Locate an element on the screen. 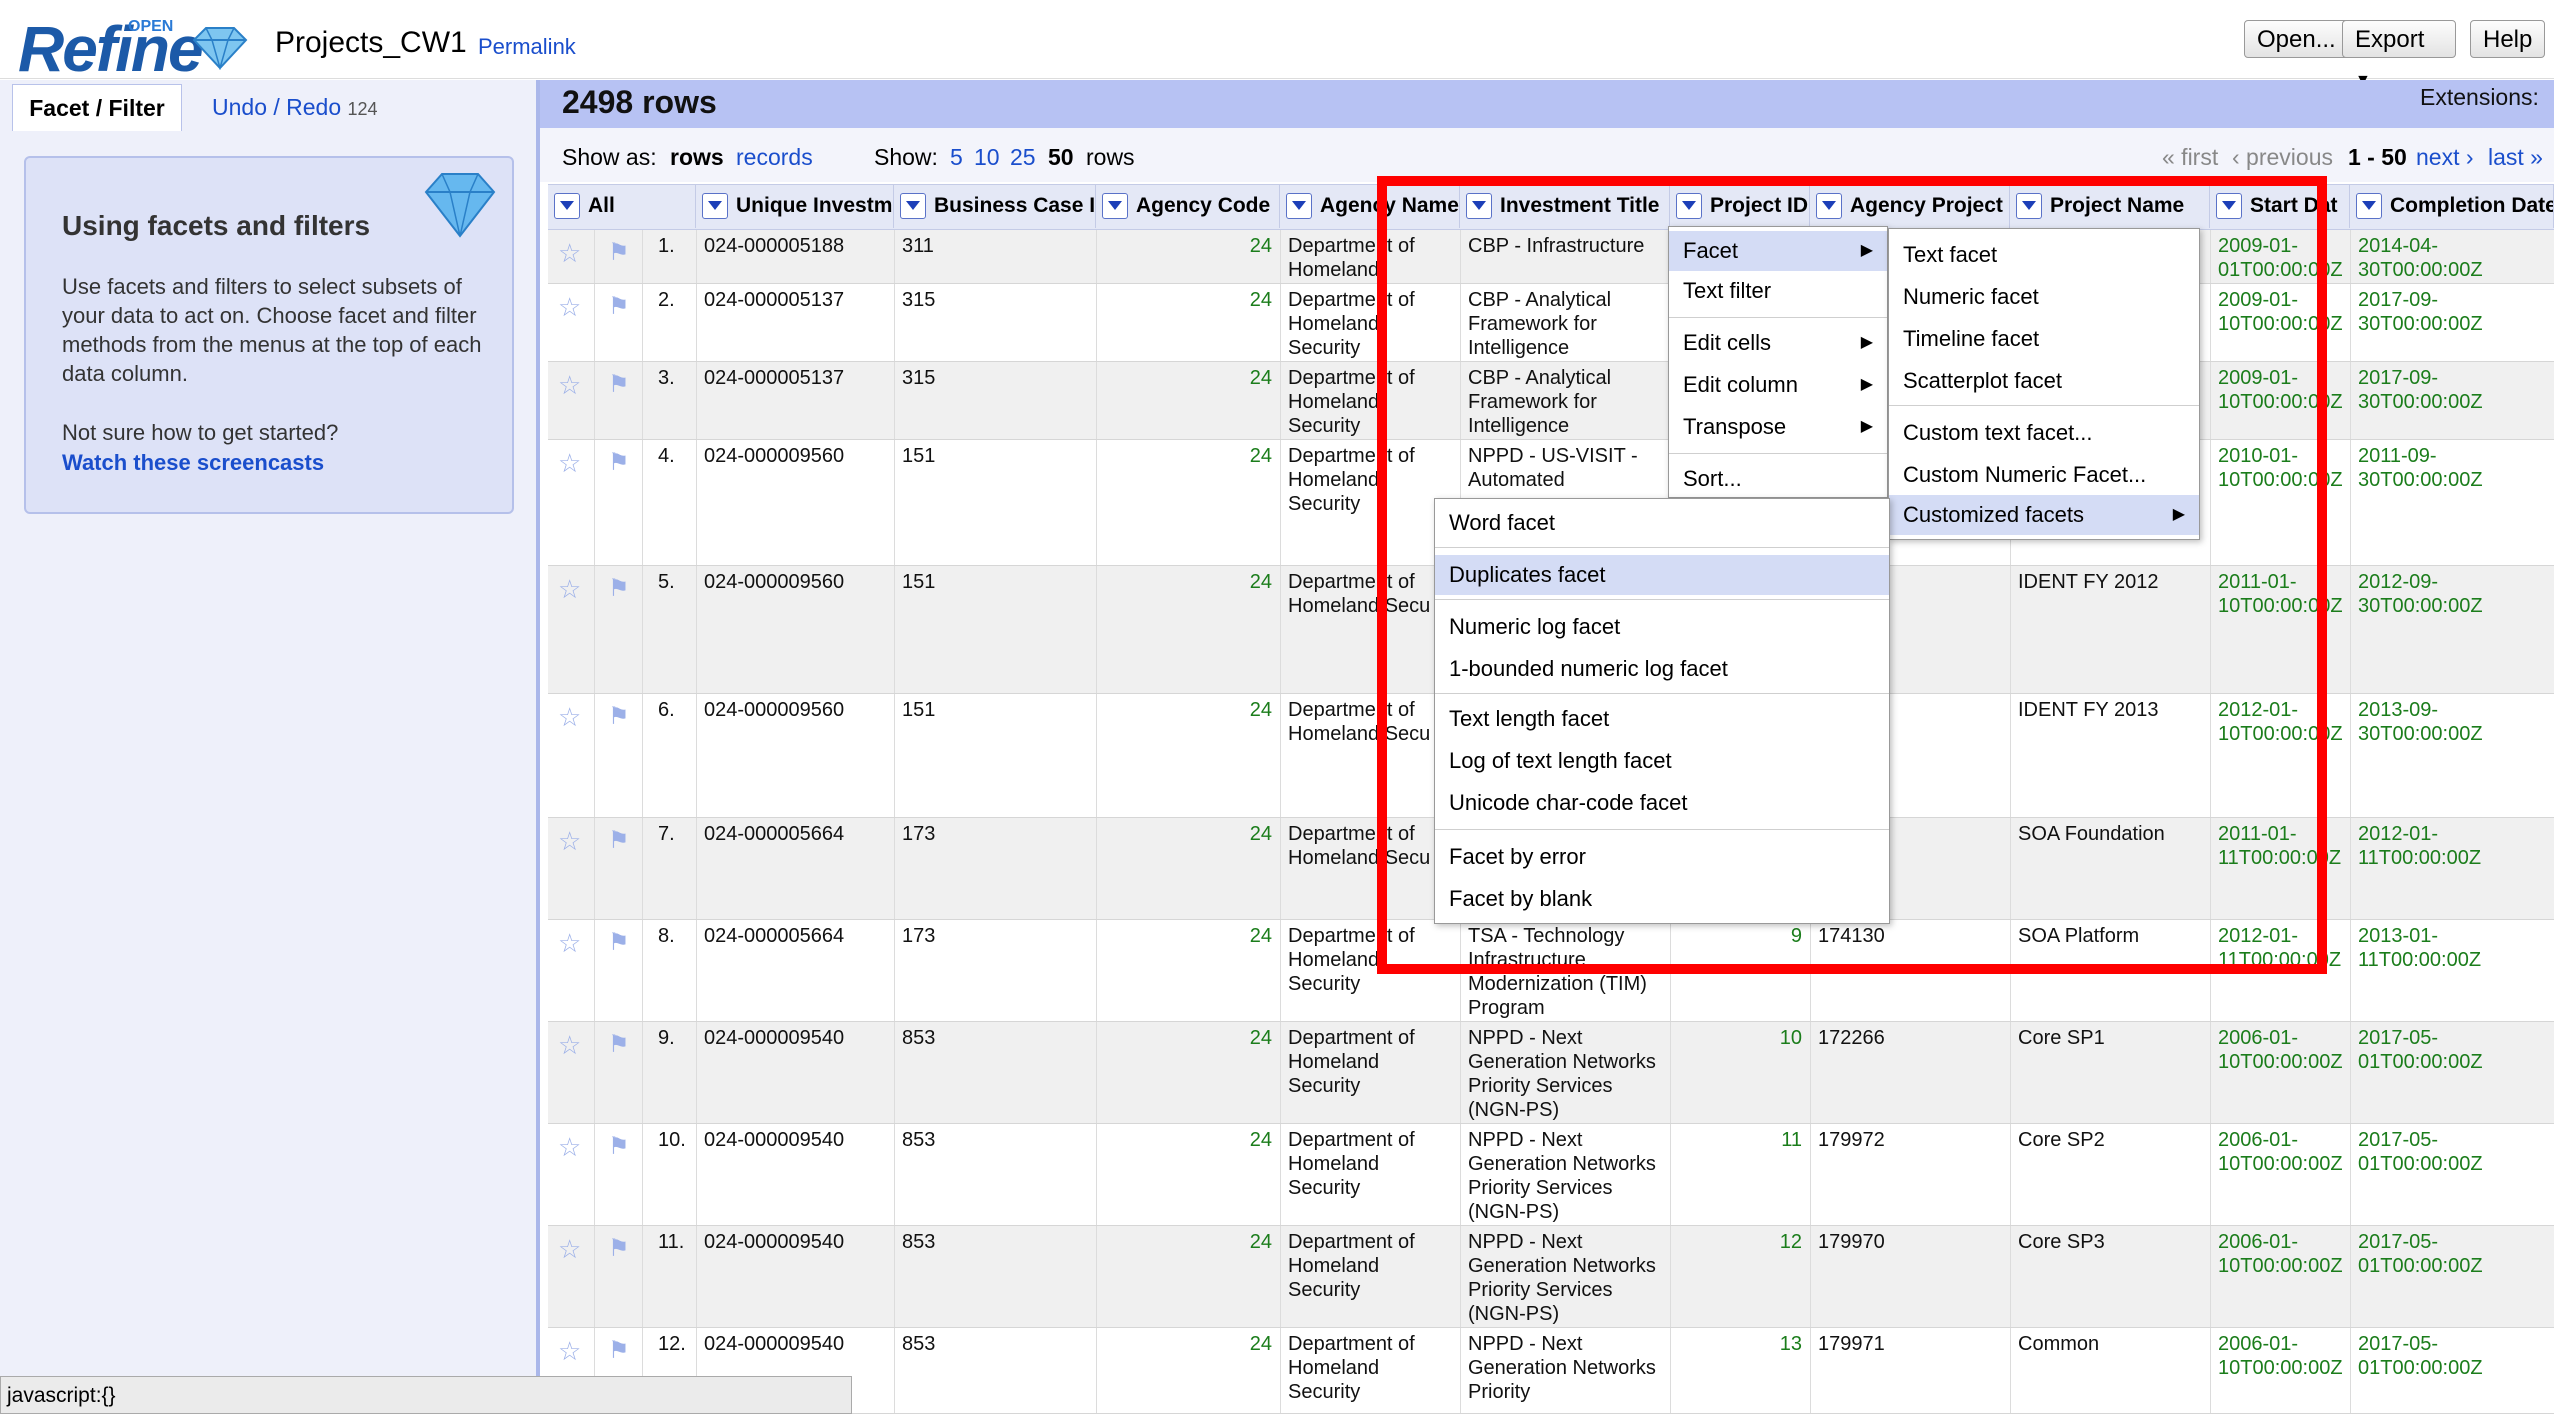 This screenshot has width=2554, height=1415. cell-cd: 2014-04-30T00:00:00Z is located at coordinates (2452, 256).